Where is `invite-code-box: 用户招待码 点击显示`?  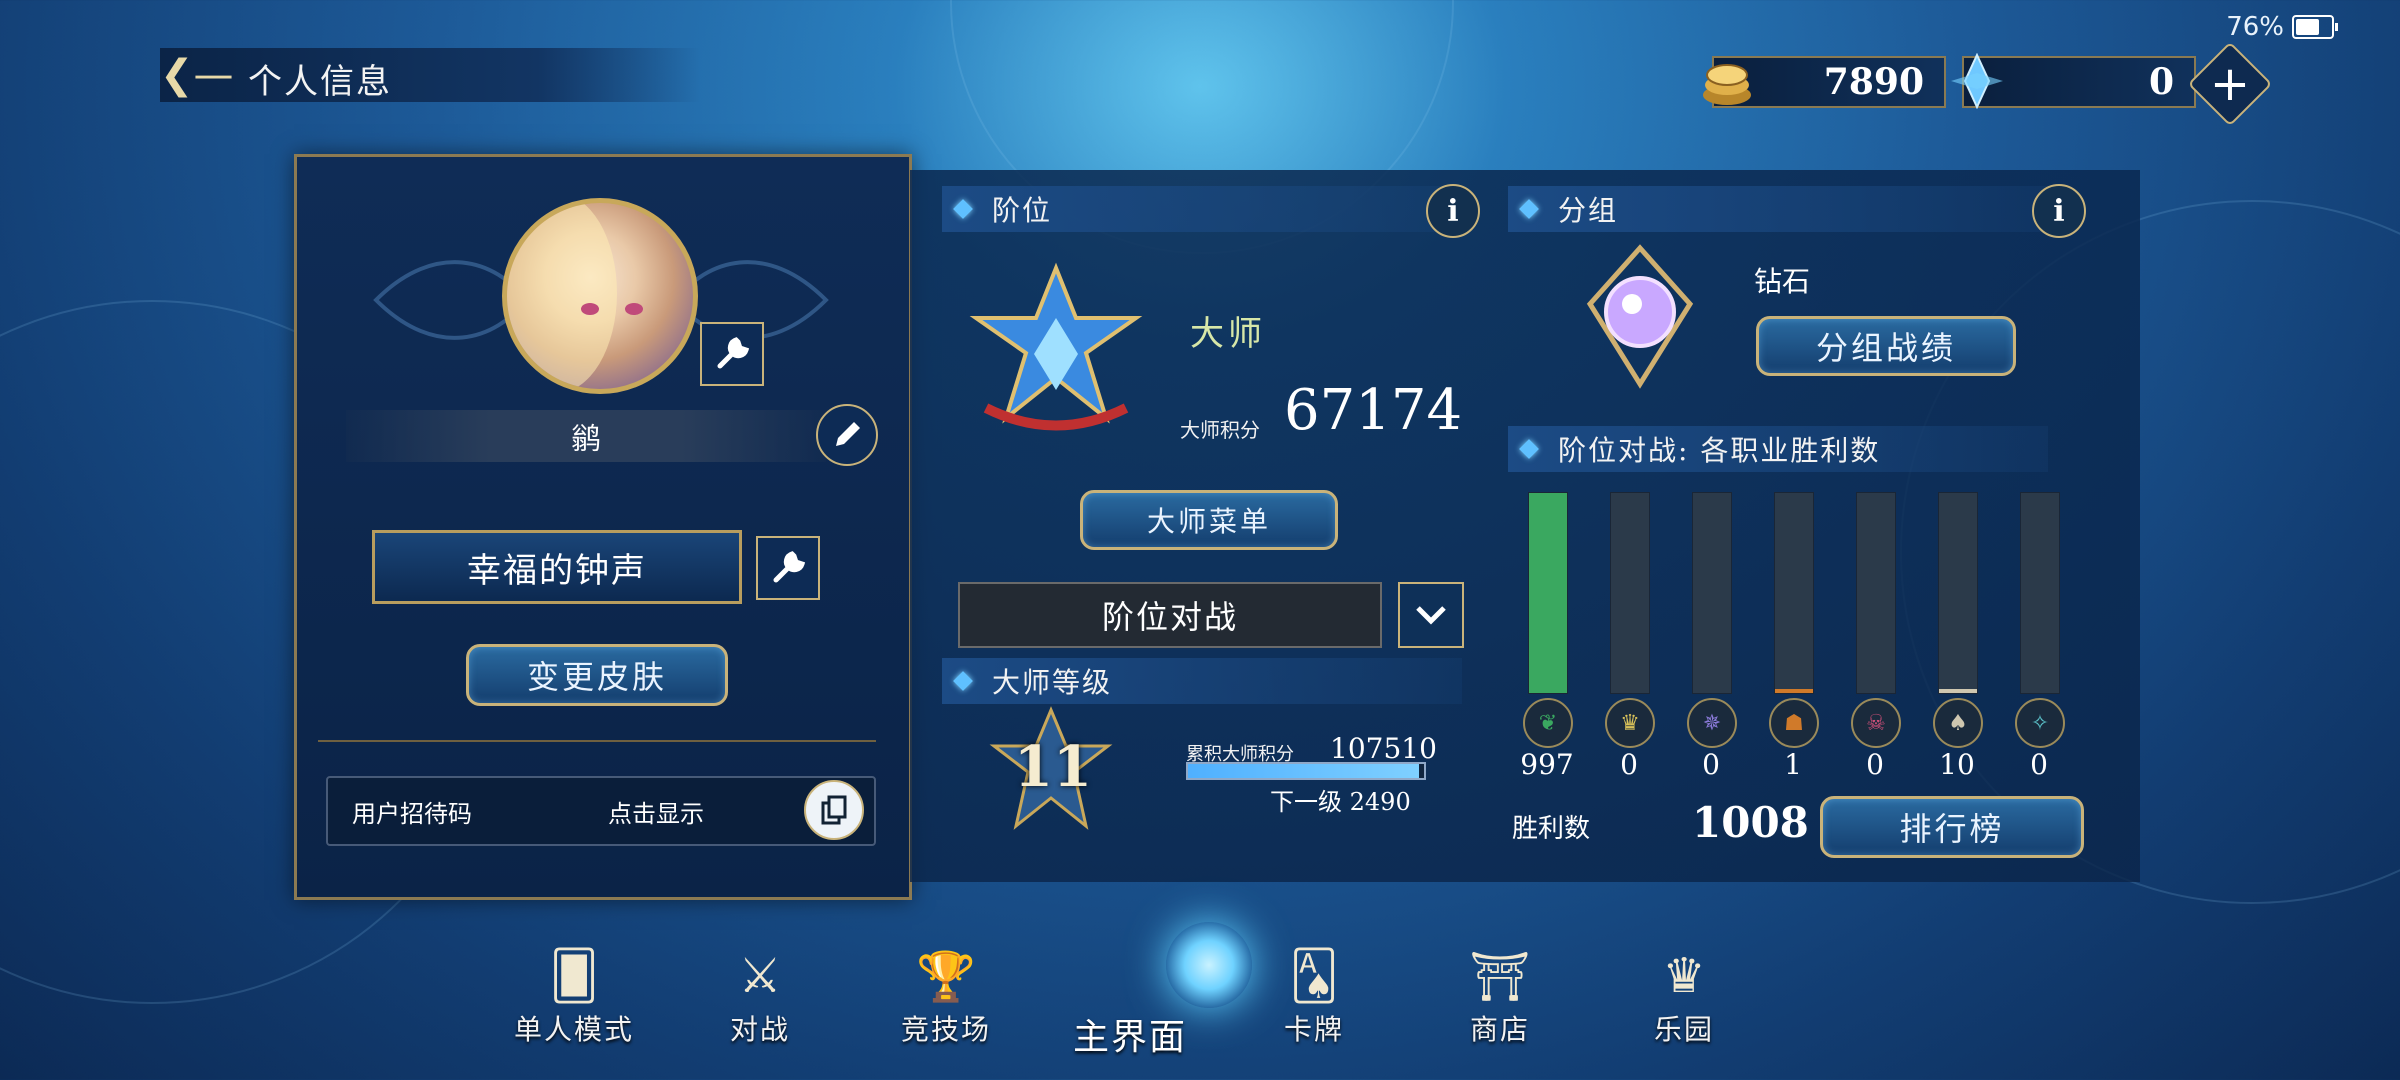
invite-code-box: 用户招待码 点击显示 is located at coordinates (601, 811).